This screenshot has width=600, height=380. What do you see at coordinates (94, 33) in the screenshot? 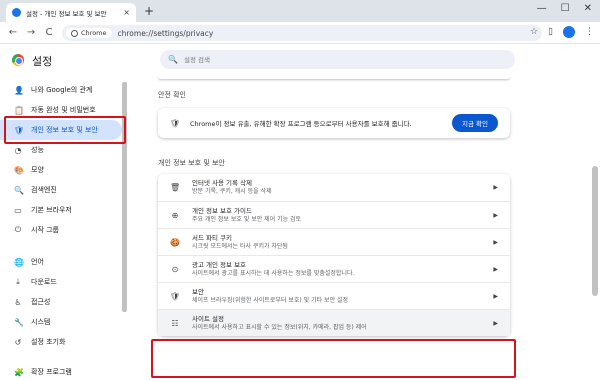
I see `chip-label: Chrome` at bounding box center [94, 33].